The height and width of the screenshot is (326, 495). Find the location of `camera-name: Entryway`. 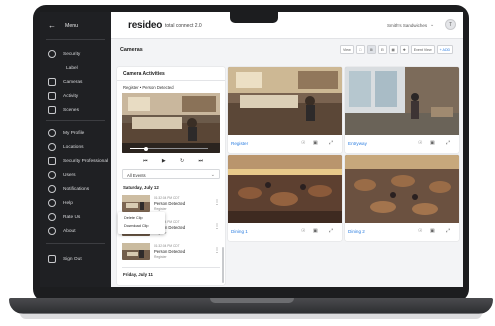

camera-name: Entryway is located at coordinates (357, 143).